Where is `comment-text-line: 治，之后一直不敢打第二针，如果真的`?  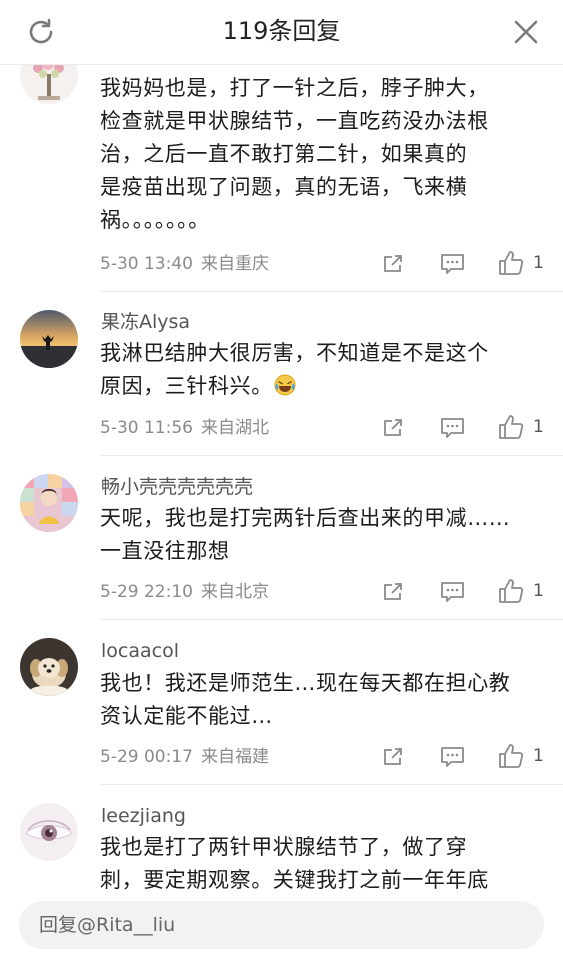
comment-text-line: 治，之后一直不敢打第二针，如果真的 is located at coordinates (284, 154).